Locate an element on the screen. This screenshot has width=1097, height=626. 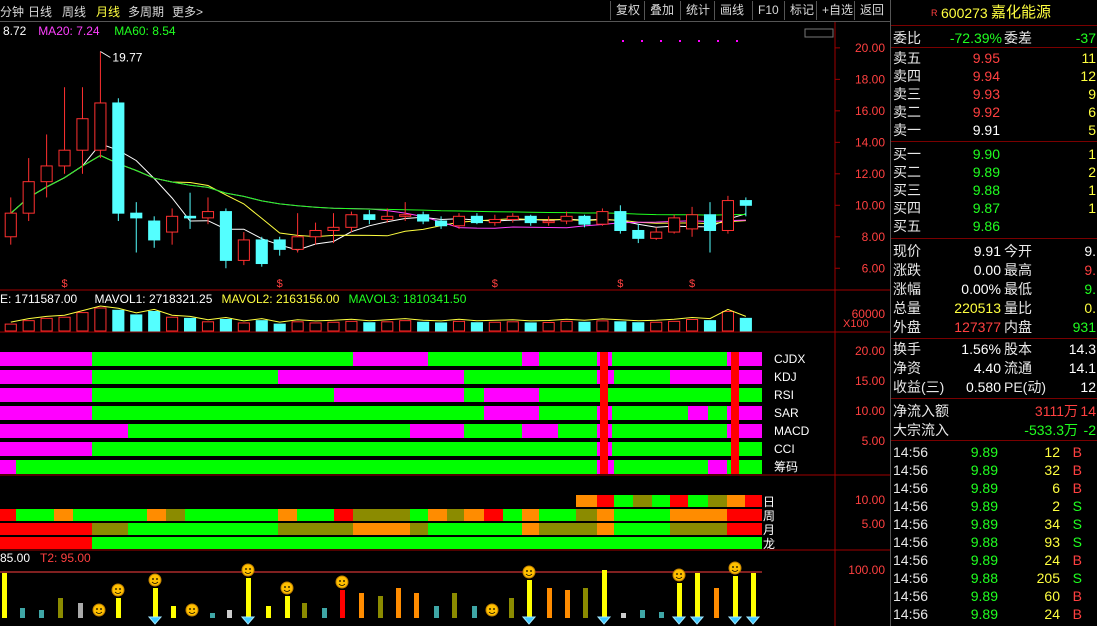
bid-price: 9.90 is located at coordinates (986, 154).